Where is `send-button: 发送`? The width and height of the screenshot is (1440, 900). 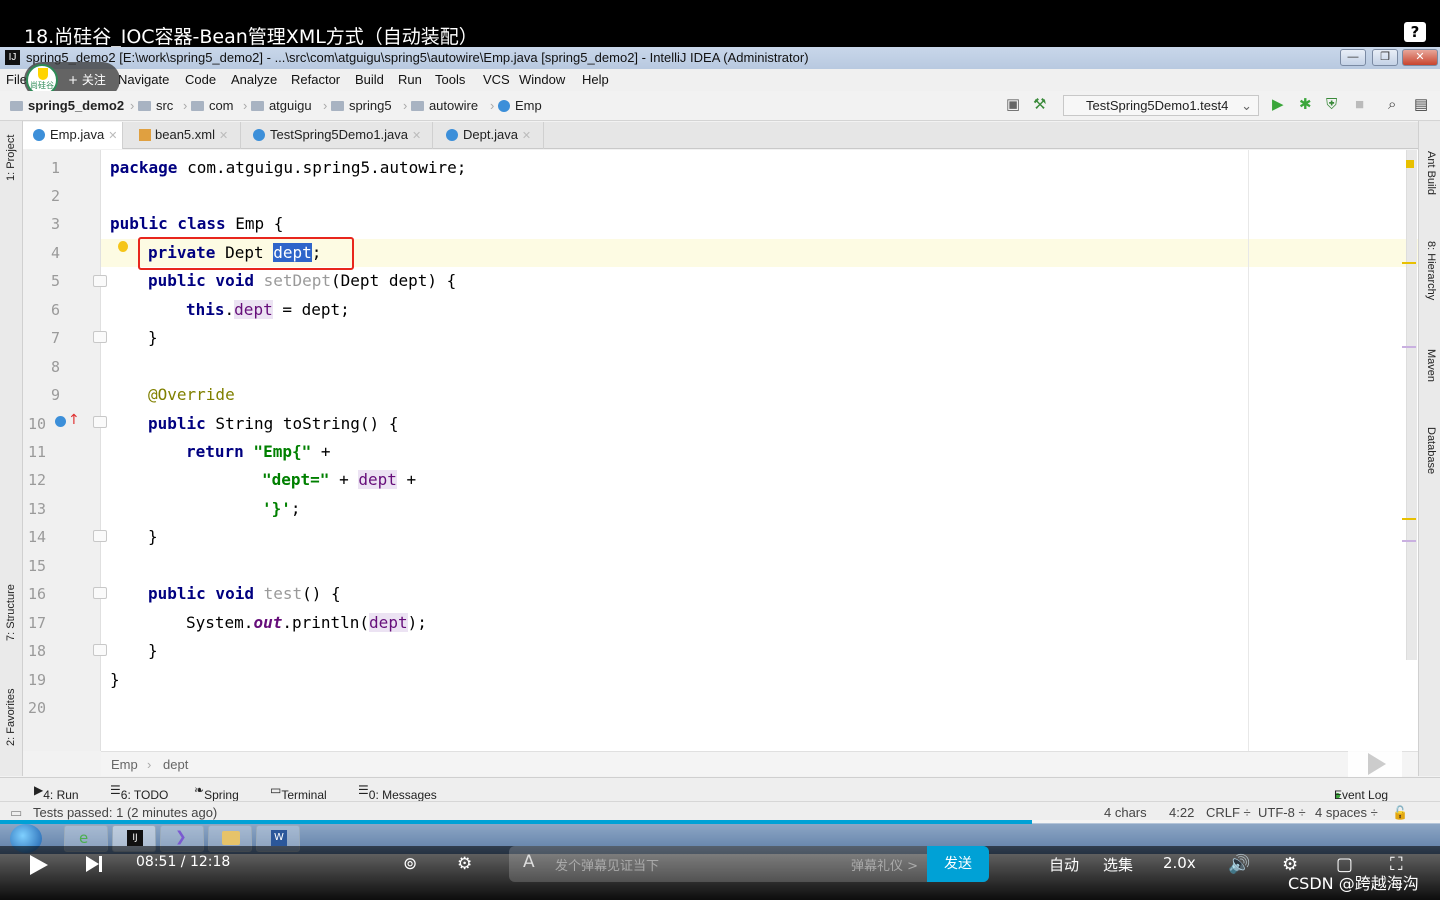
send-button: 发送 is located at coordinates (958, 864).